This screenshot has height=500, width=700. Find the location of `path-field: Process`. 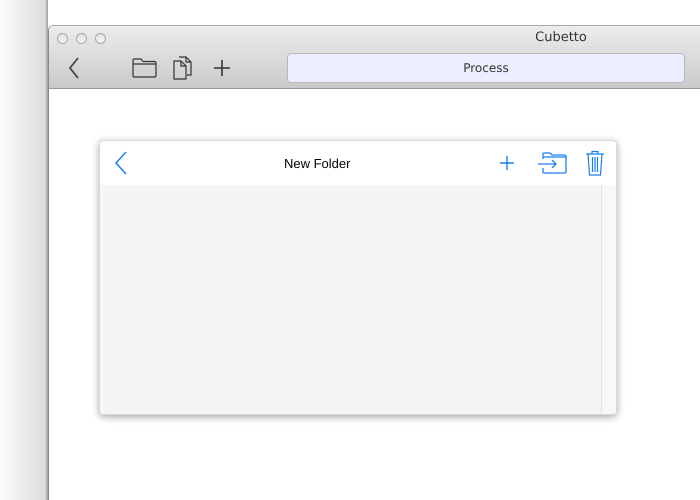

path-field: Process is located at coordinates (486, 68).